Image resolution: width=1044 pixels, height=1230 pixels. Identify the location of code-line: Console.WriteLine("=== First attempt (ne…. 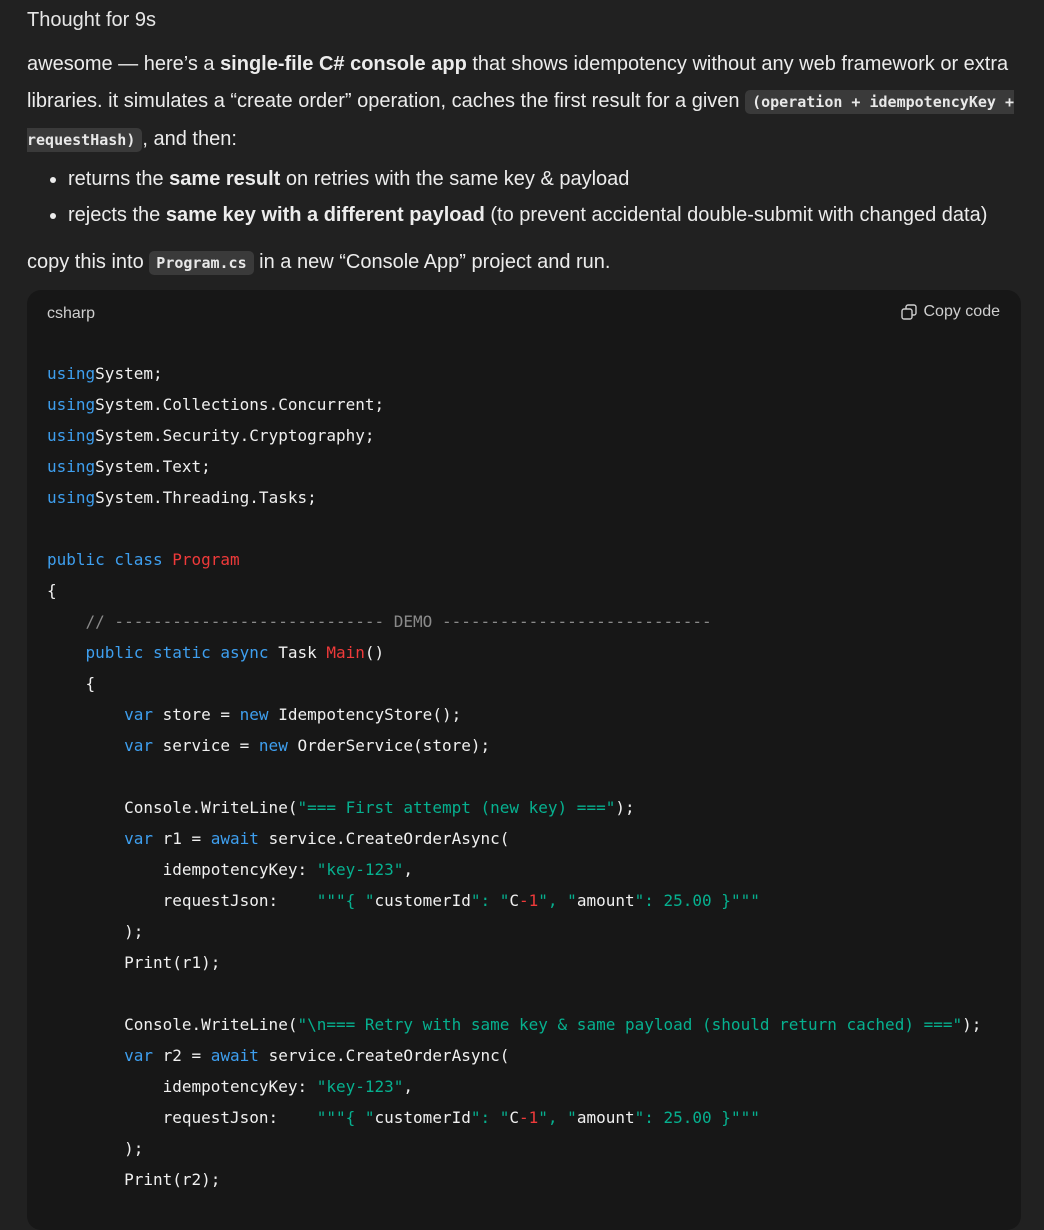
(514, 807).